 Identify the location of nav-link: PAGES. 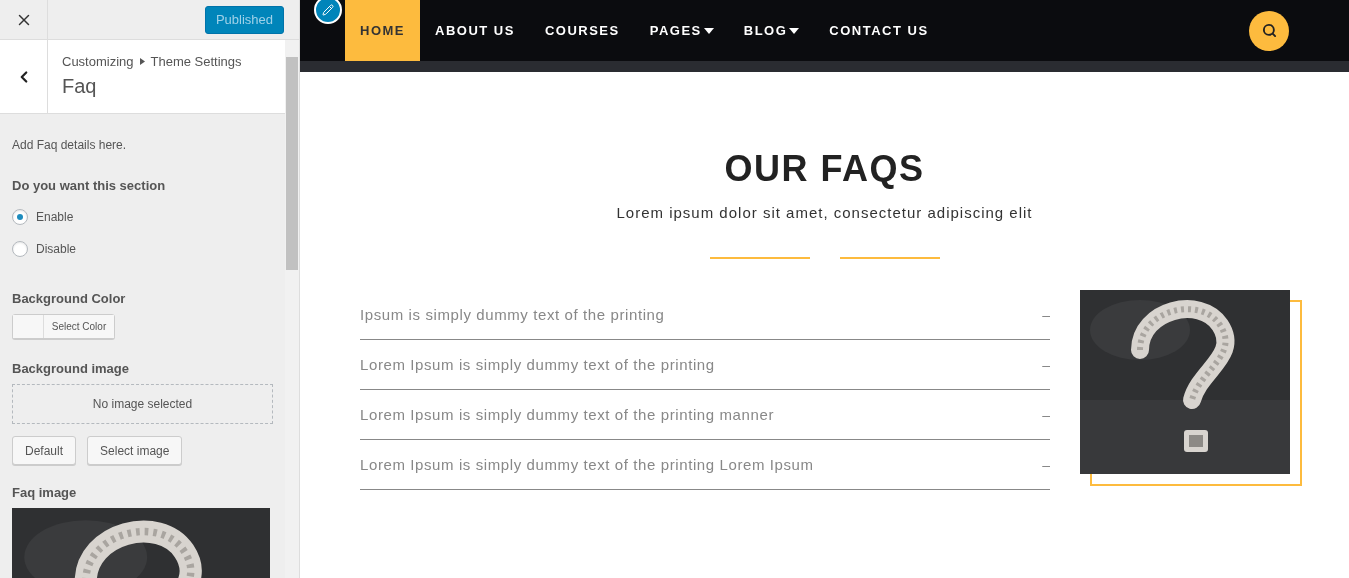
(681, 30).